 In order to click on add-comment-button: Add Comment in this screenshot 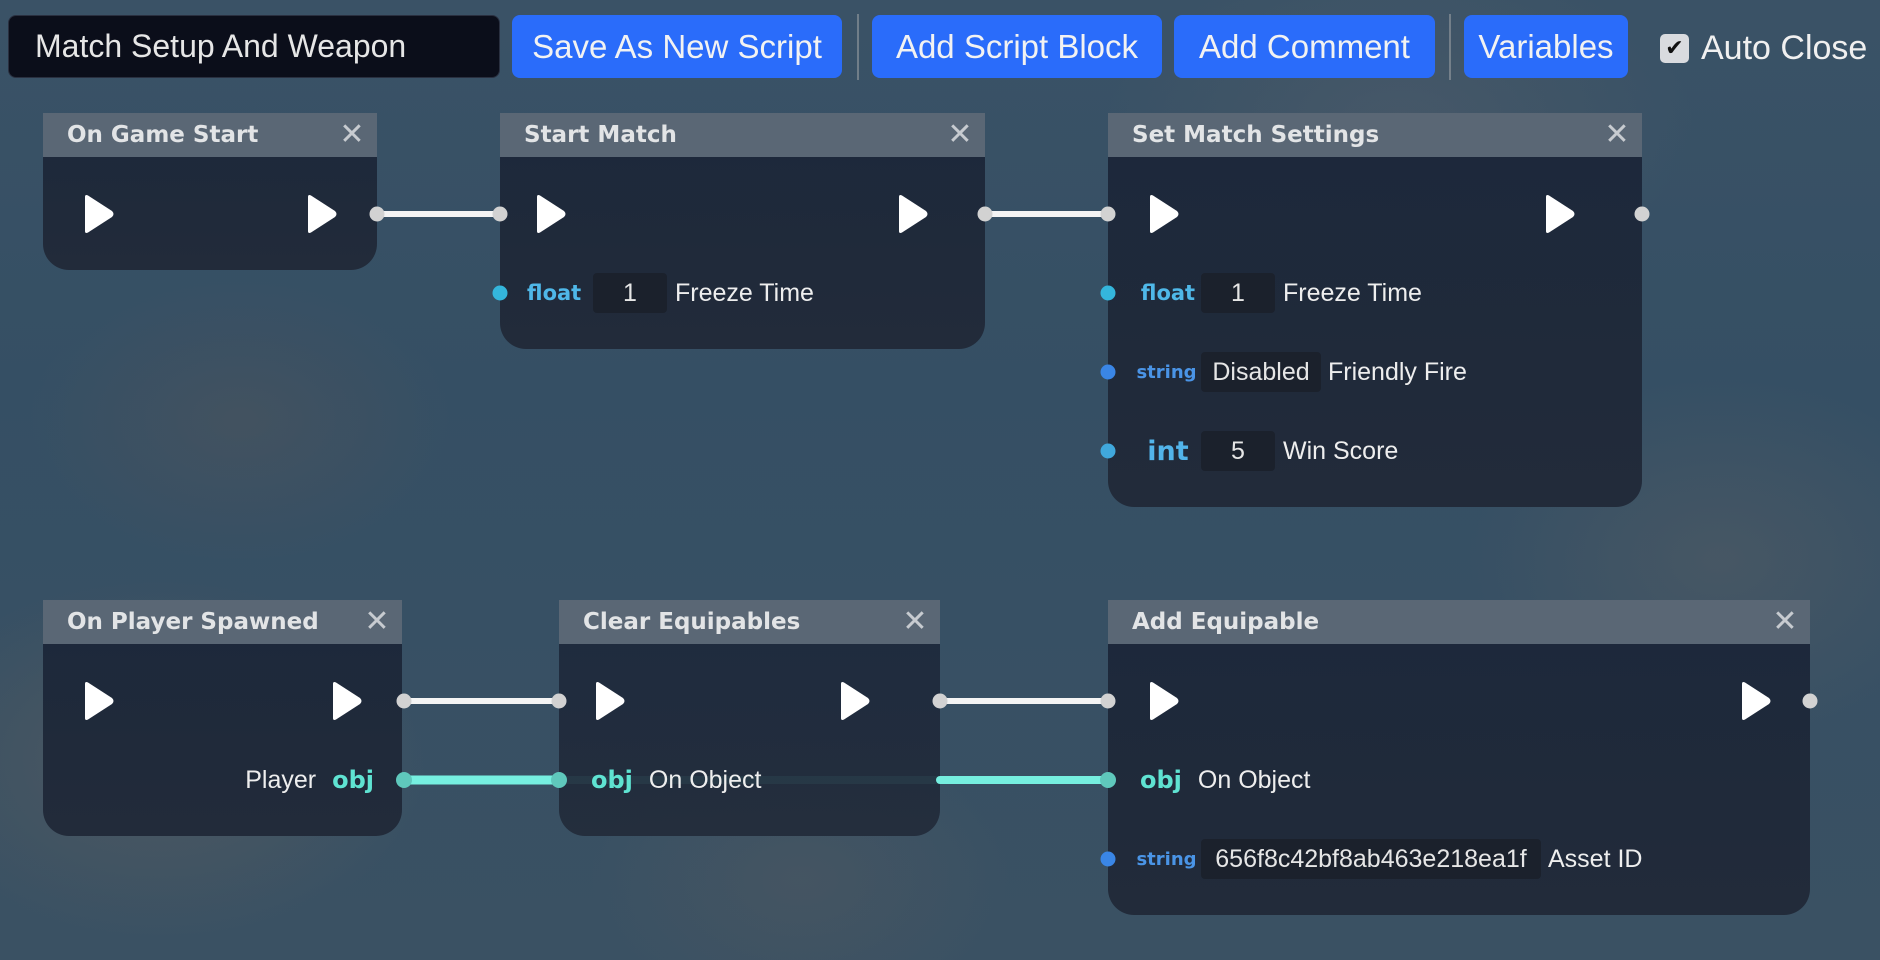, I will do `click(1304, 46)`.